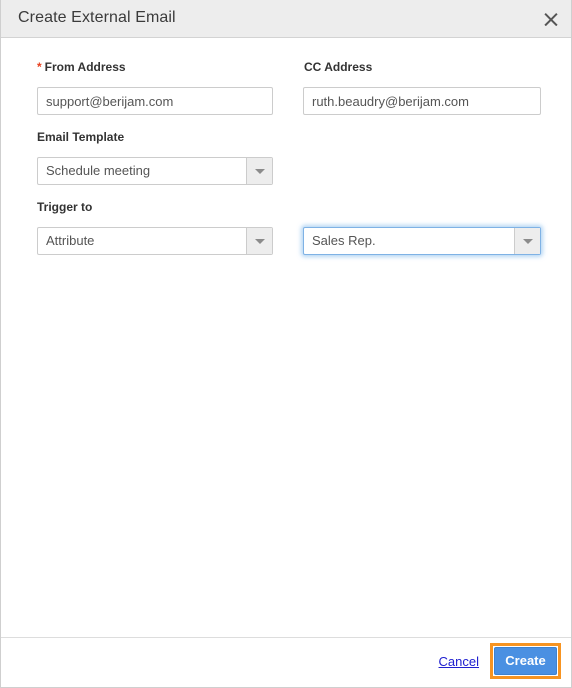  Describe the element at coordinates (81, 137) in the screenshot. I see `email-template-label: Email Template` at that location.